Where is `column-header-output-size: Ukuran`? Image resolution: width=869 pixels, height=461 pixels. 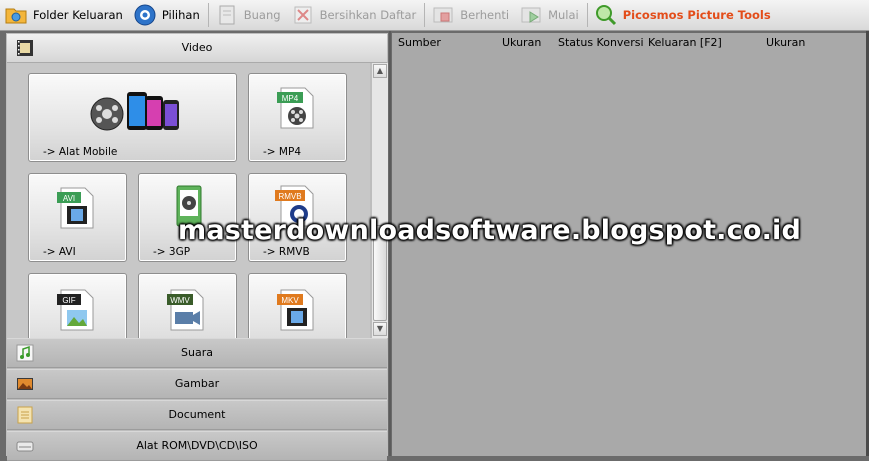
column-header-output-size: Ukuran is located at coordinates (785, 42).